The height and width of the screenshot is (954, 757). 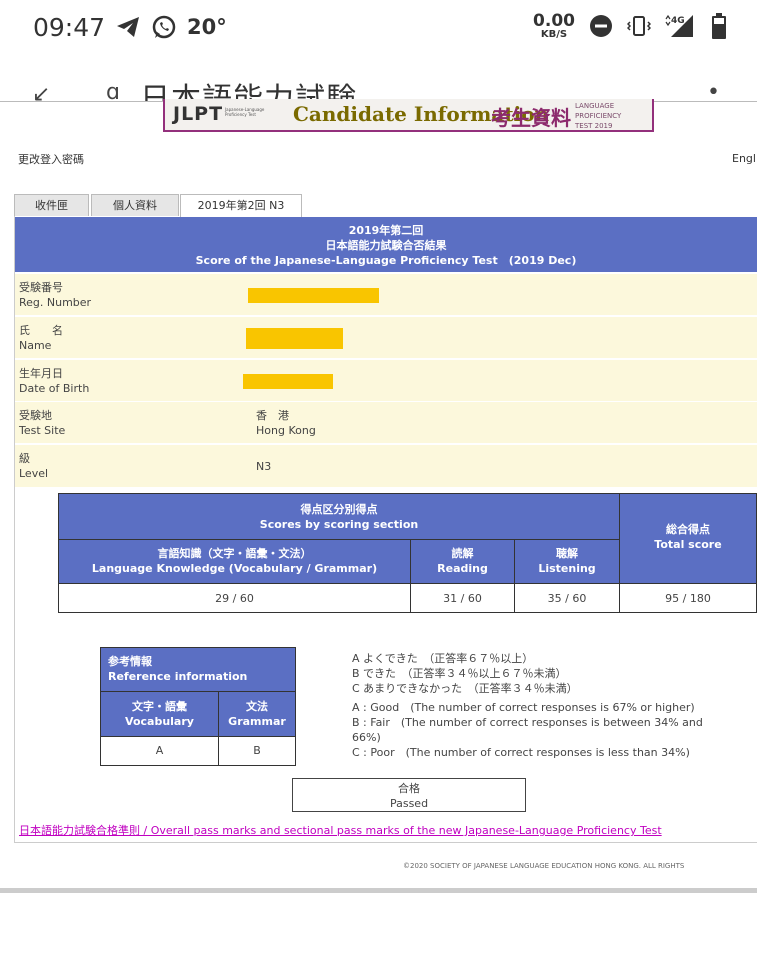 What do you see at coordinates (386, 381) in the screenshot?
I see `row-date-of-birth: 生年月日 Date of Birth` at bounding box center [386, 381].